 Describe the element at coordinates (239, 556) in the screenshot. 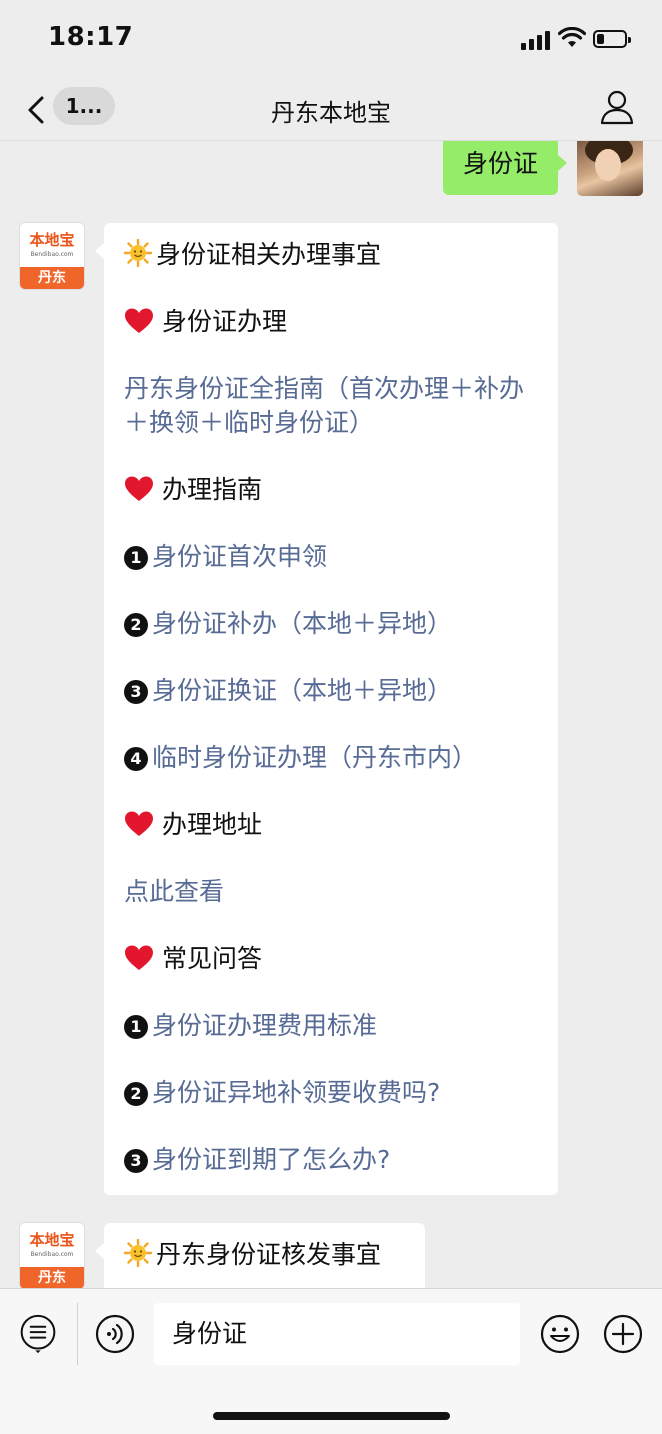

I see `link-text: 身份证首次申领` at that location.